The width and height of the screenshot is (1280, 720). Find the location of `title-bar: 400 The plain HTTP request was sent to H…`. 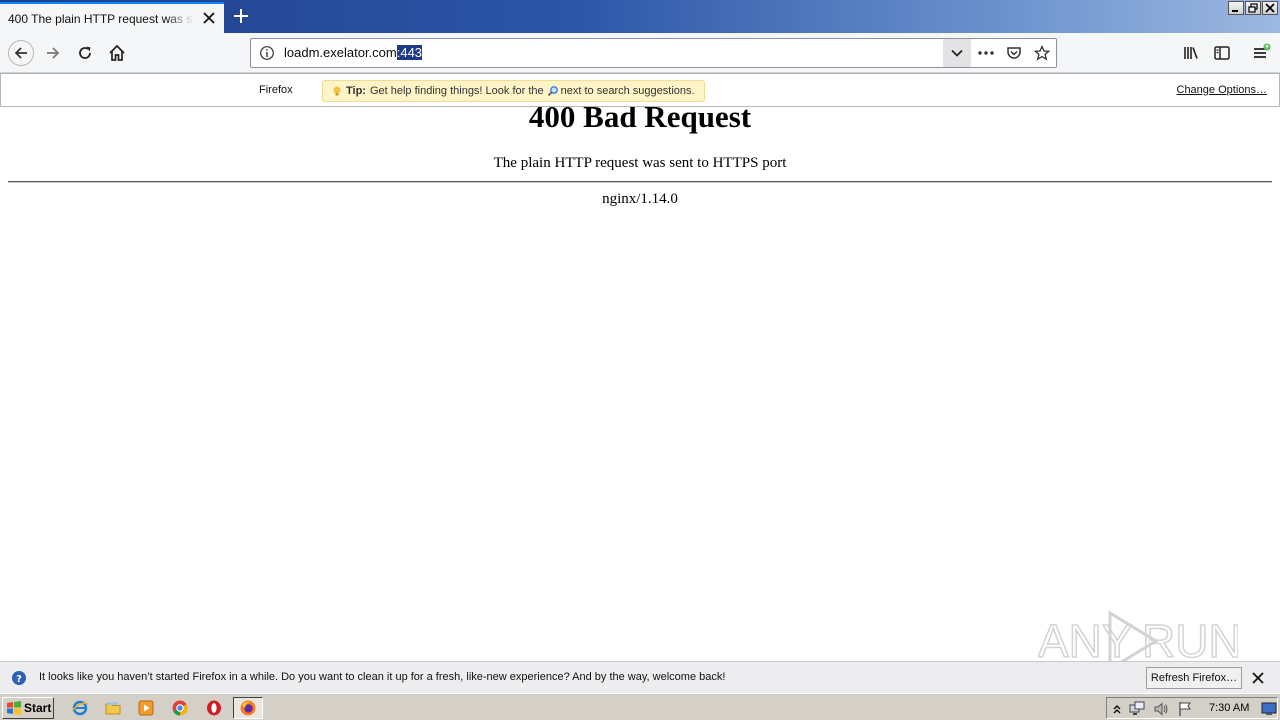

title-bar: 400 The plain HTTP request was sent to H… is located at coordinates (640, 16).